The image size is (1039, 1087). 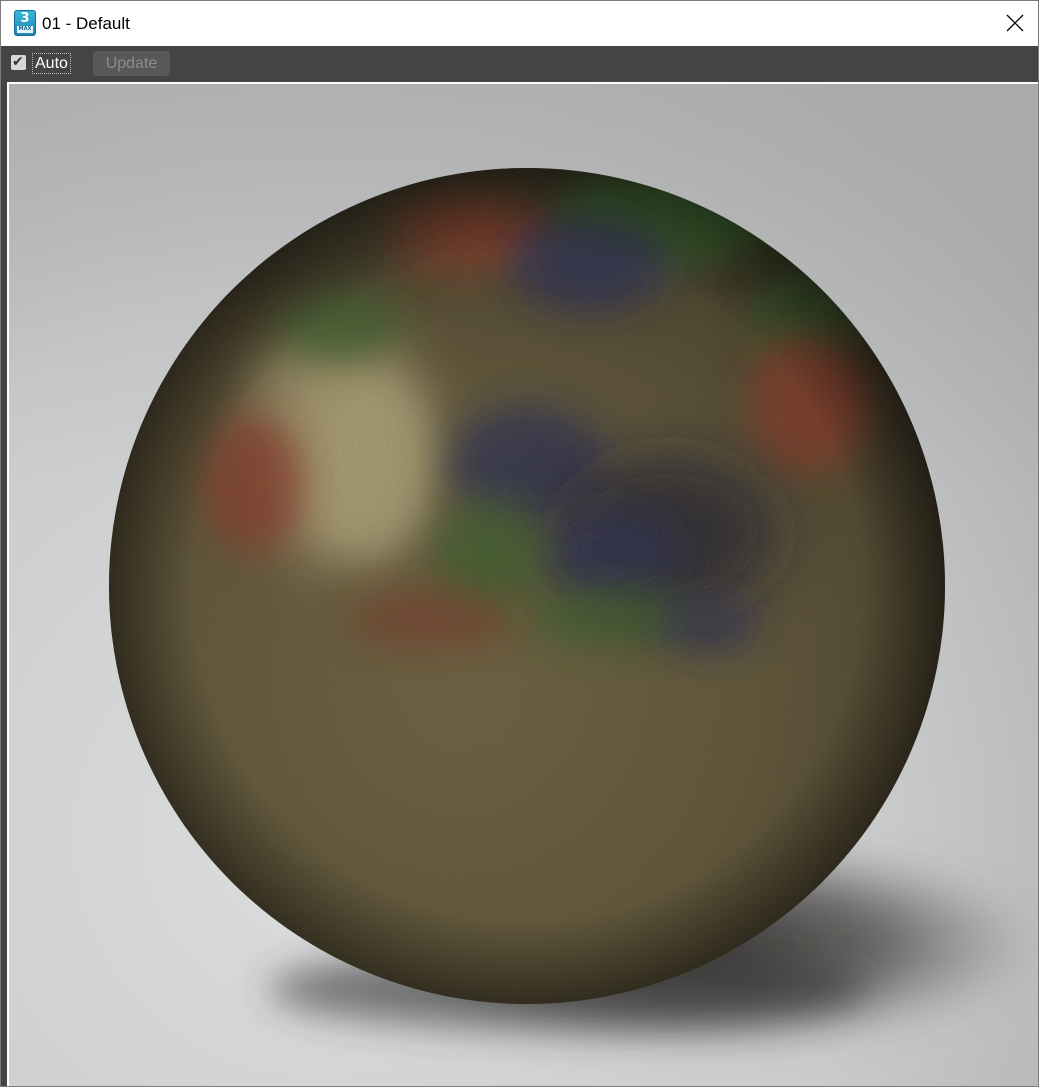 I want to click on update-button: Update, so click(x=131, y=63).